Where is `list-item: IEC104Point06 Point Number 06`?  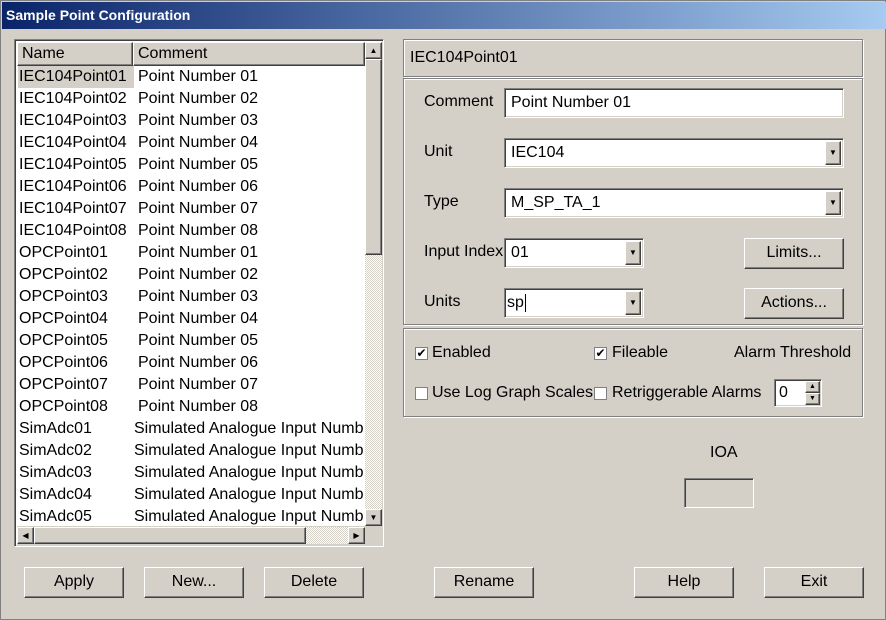
list-item: IEC104Point06 Point Number 06 is located at coordinates (191, 187).